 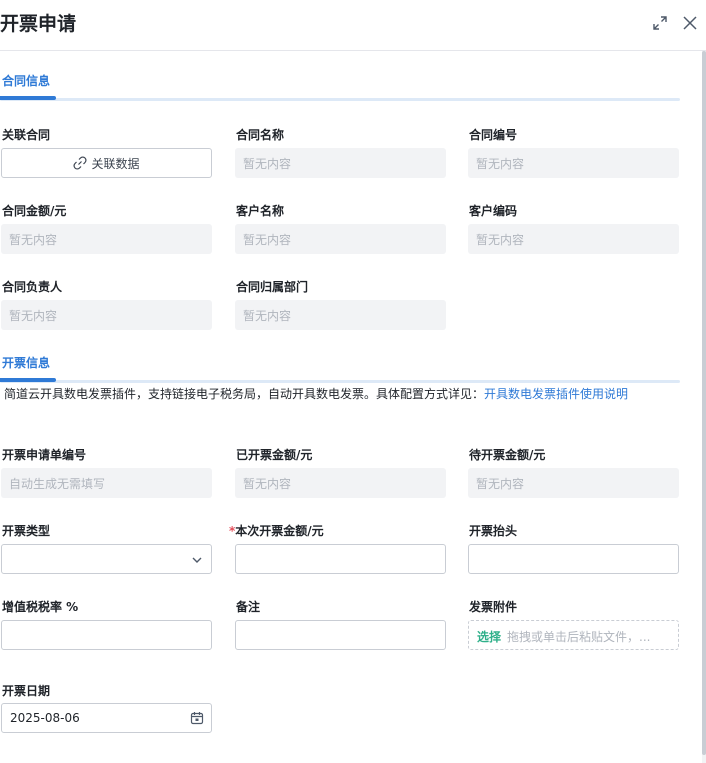 What do you see at coordinates (106, 718) in the screenshot?
I see `invoice-date-picker: 2025-08-06` at bounding box center [106, 718].